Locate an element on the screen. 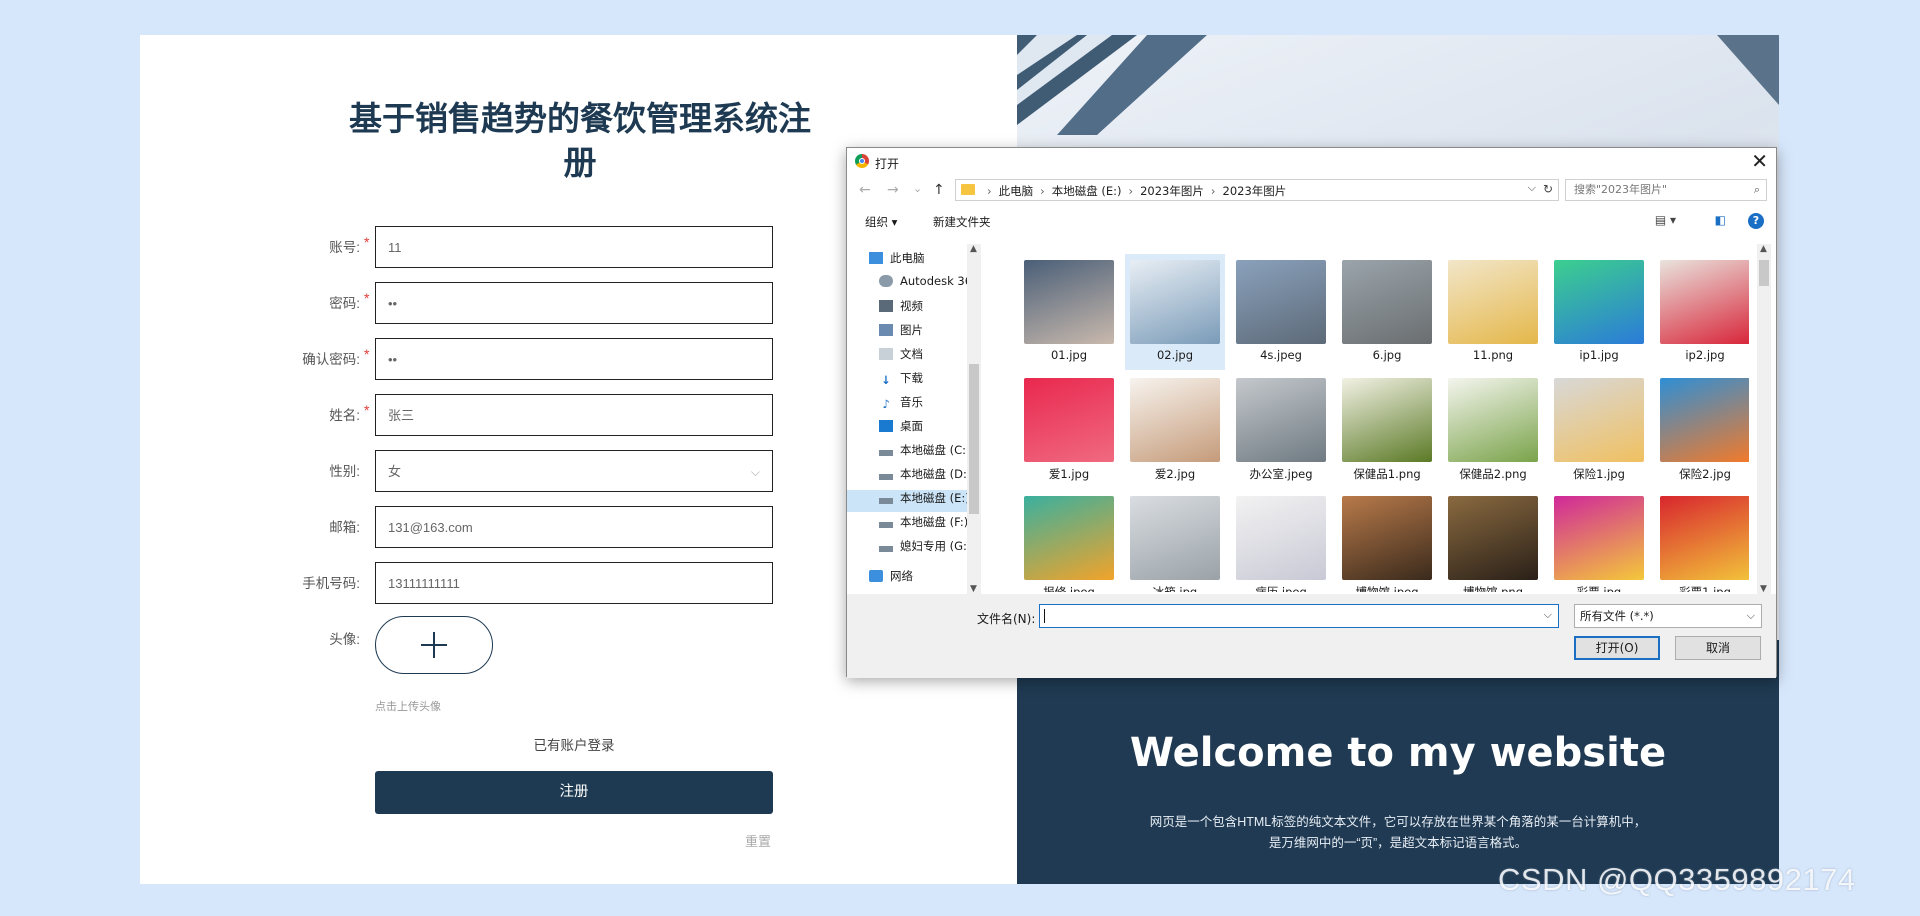 The height and width of the screenshot is (916, 1920). file-item: 保险1.jpg is located at coordinates (1599, 430).